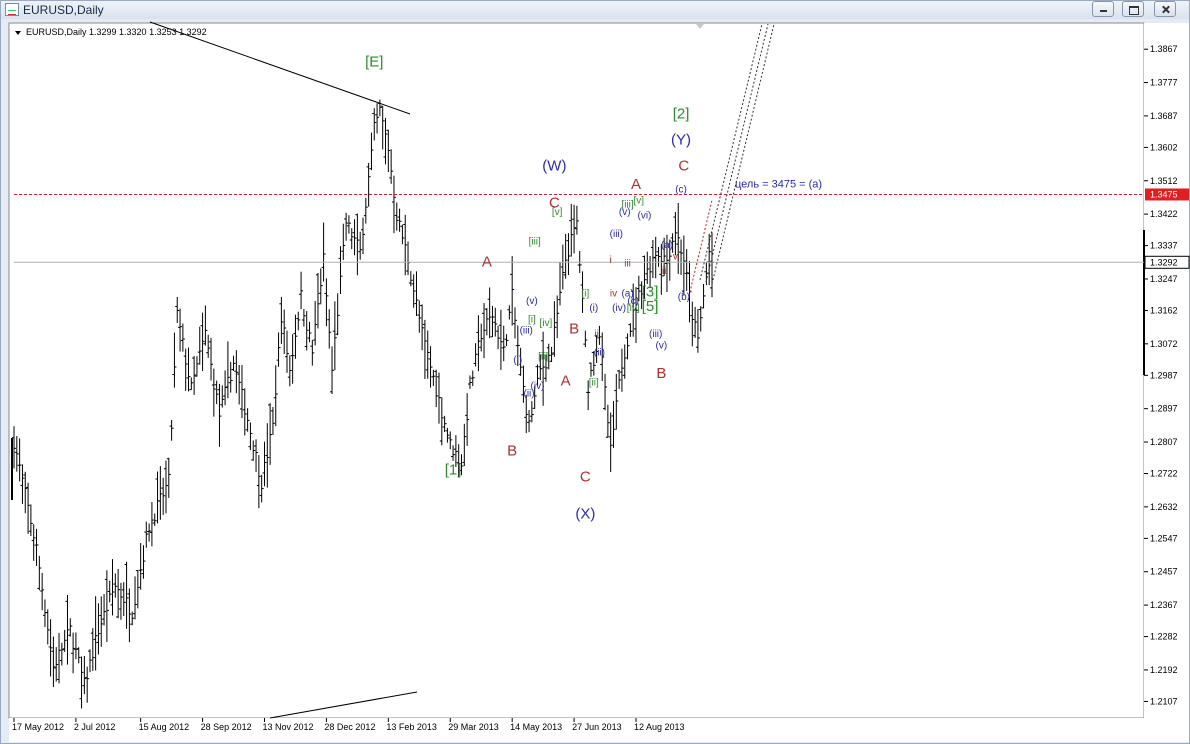 This screenshot has width=1190, height=744. I want to click on price-tick-label: 1.3337, so click(1164, 246).